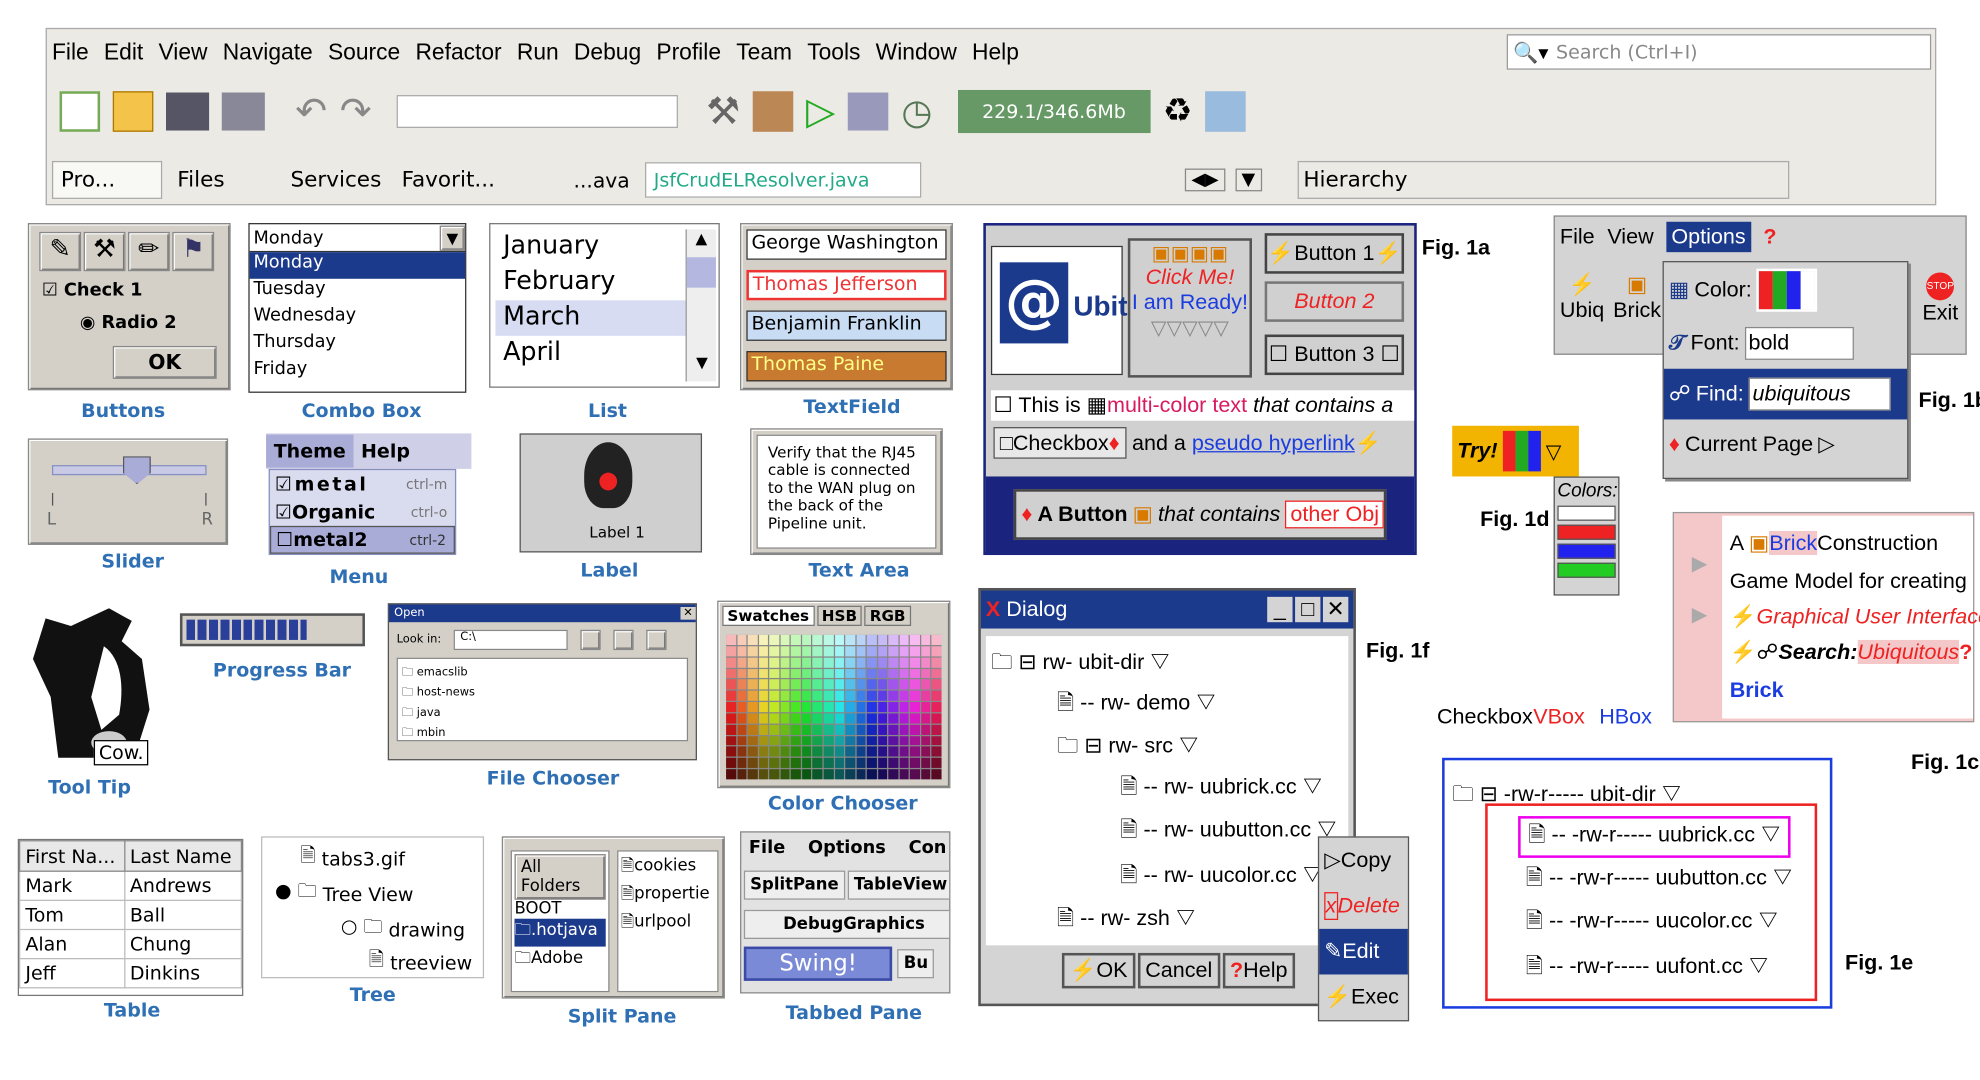 This screenshot has height=1080, width=1980. What do you see at coordinates (1785, 394) in the screenshot?
I see `find-item: ☍ Find: ubiquitous` at bounding box center [1785, 394].